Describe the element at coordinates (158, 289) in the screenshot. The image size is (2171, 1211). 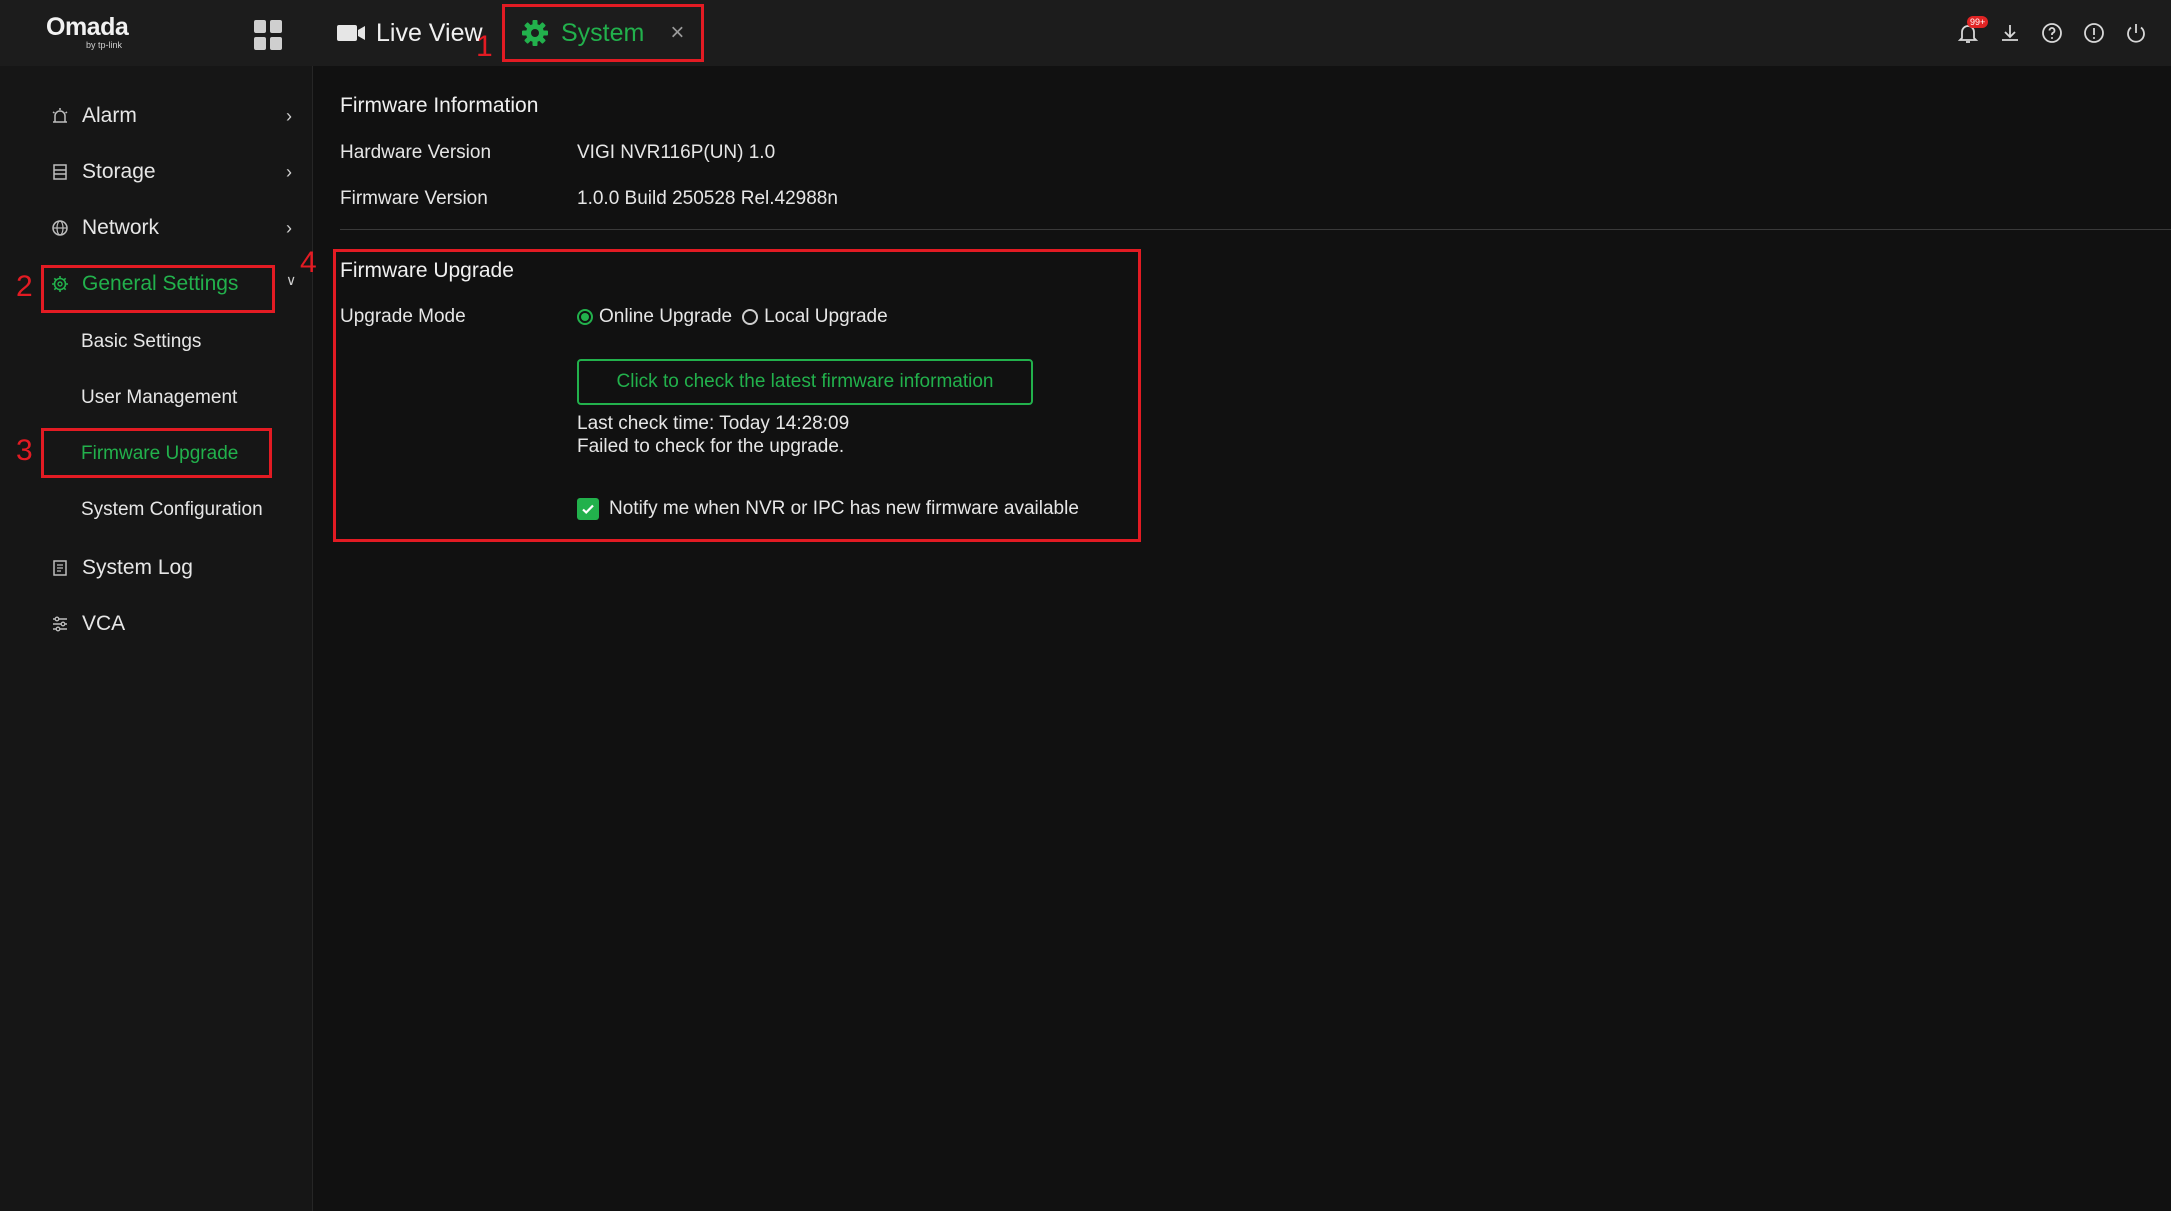
I see `annotation-box-general-settings` at that location.